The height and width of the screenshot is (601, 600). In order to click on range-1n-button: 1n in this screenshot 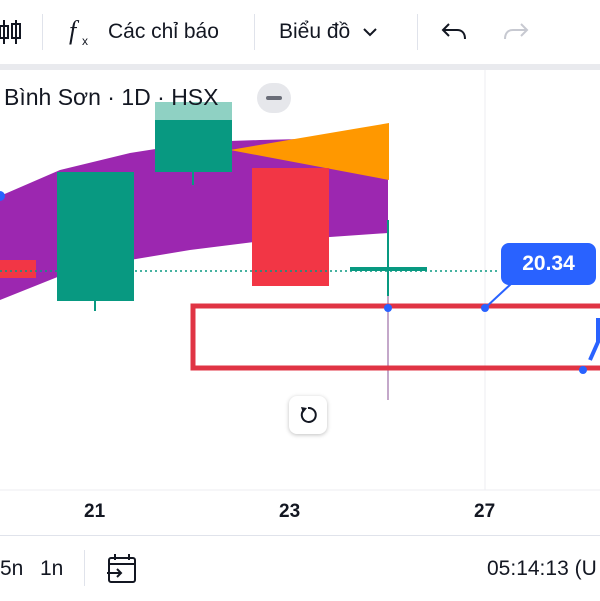, I will do `click(51, 568)`.